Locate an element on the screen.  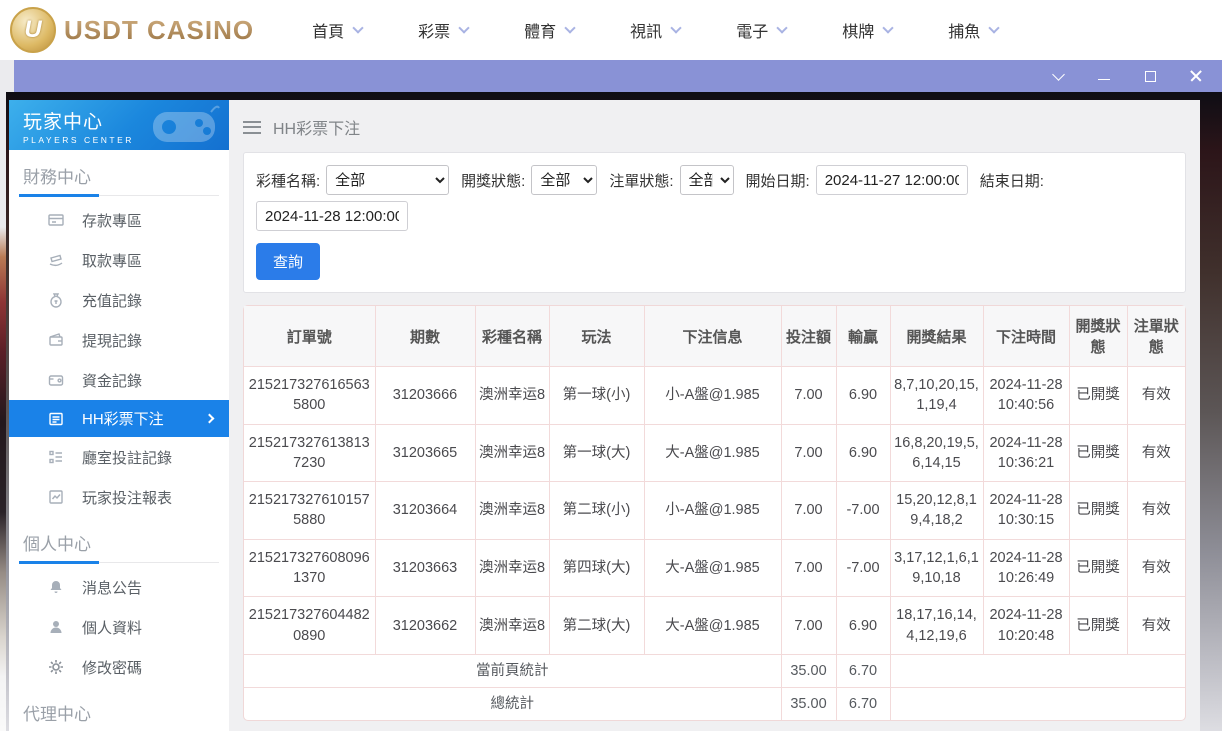
sidebar-item-label: 提現記錄 is located at coordinates (112, 341).